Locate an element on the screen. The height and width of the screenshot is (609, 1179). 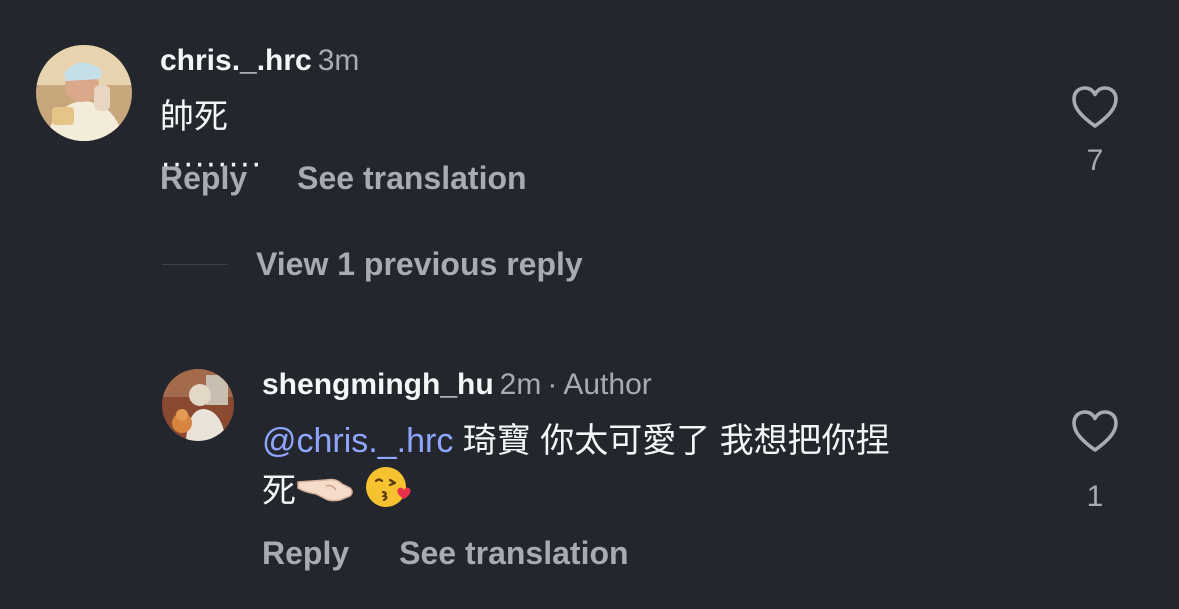
kissing-heart-icon is located at coordinates (388, 487).